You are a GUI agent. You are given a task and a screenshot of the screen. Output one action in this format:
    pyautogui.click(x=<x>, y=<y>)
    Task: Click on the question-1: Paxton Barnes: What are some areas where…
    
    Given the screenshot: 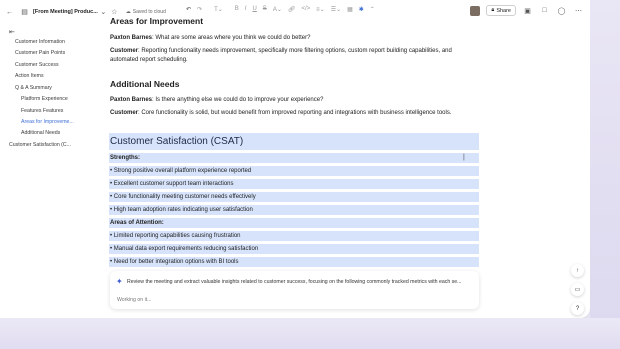 What is the action you would take?
    pyautogui.click(x=290, y=38)
    